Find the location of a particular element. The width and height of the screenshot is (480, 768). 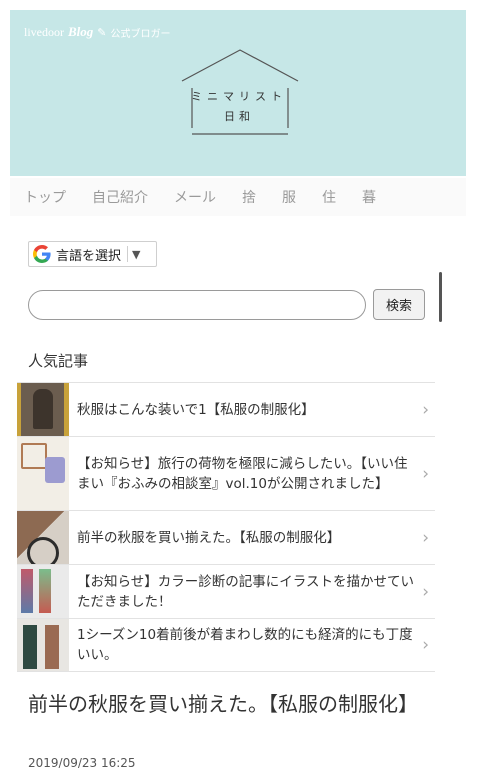

nav-item-profile: 自己紹介 is located at coordinates (120, 197).